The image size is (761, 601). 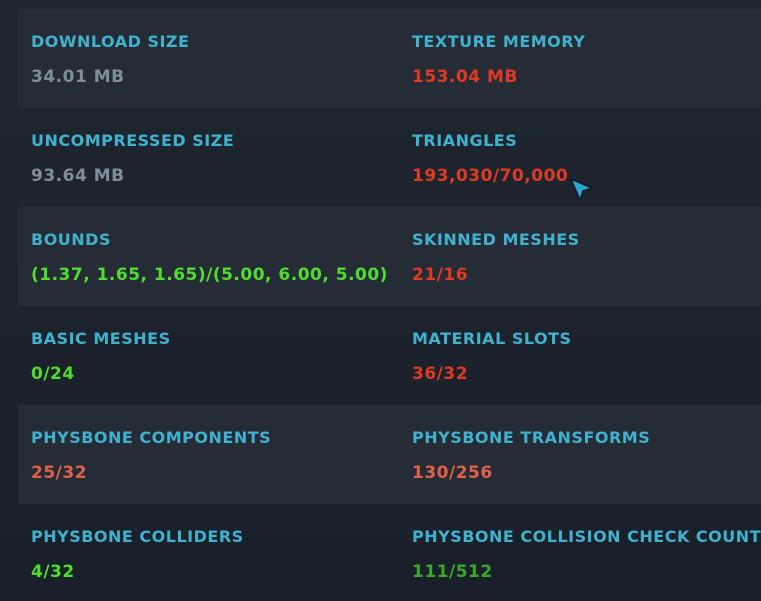 I want to click on stat-label: PHYSBONE TRANSFORMS, so click(x=531, y=437).